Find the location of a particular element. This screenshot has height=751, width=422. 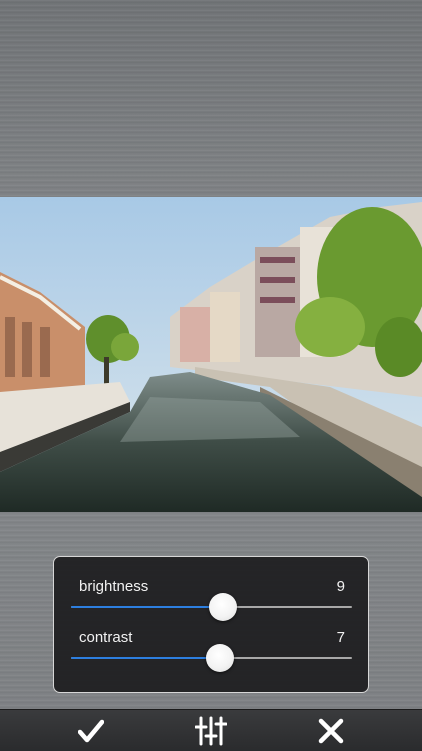

checkmark-icon is located at coordinates (91, 730).